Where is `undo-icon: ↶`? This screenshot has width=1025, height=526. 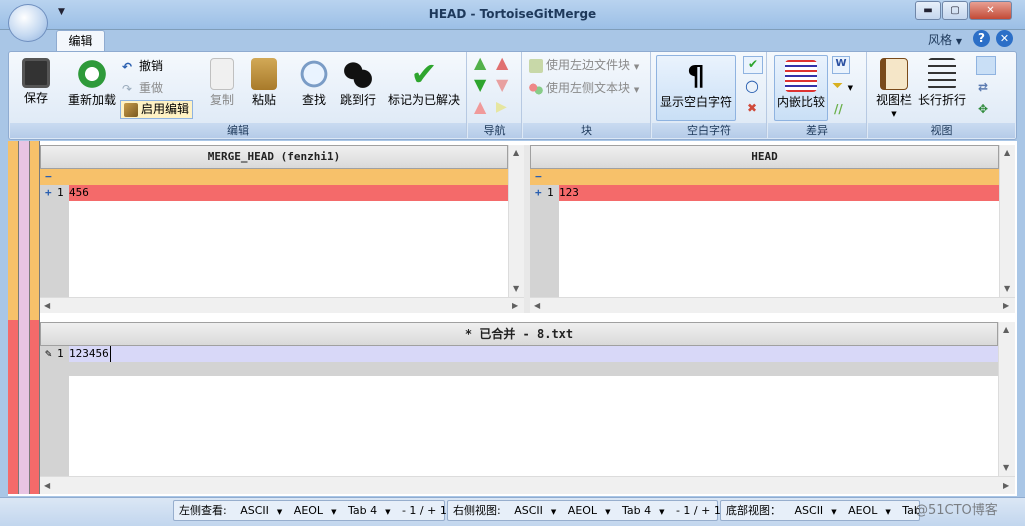
undo-icon: ↶ is located at coordinates (127, 66).